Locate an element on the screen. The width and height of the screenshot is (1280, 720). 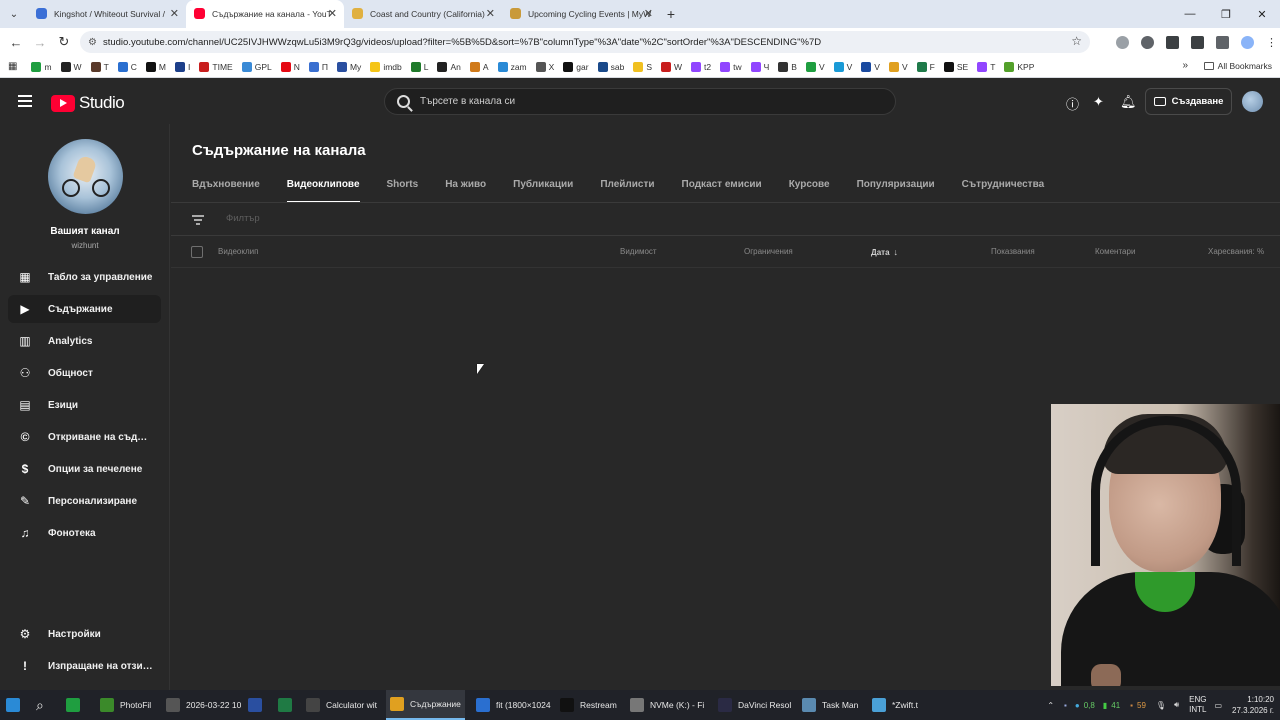
taskbar-app: Calculator wit is located at coordinates (341, 705).